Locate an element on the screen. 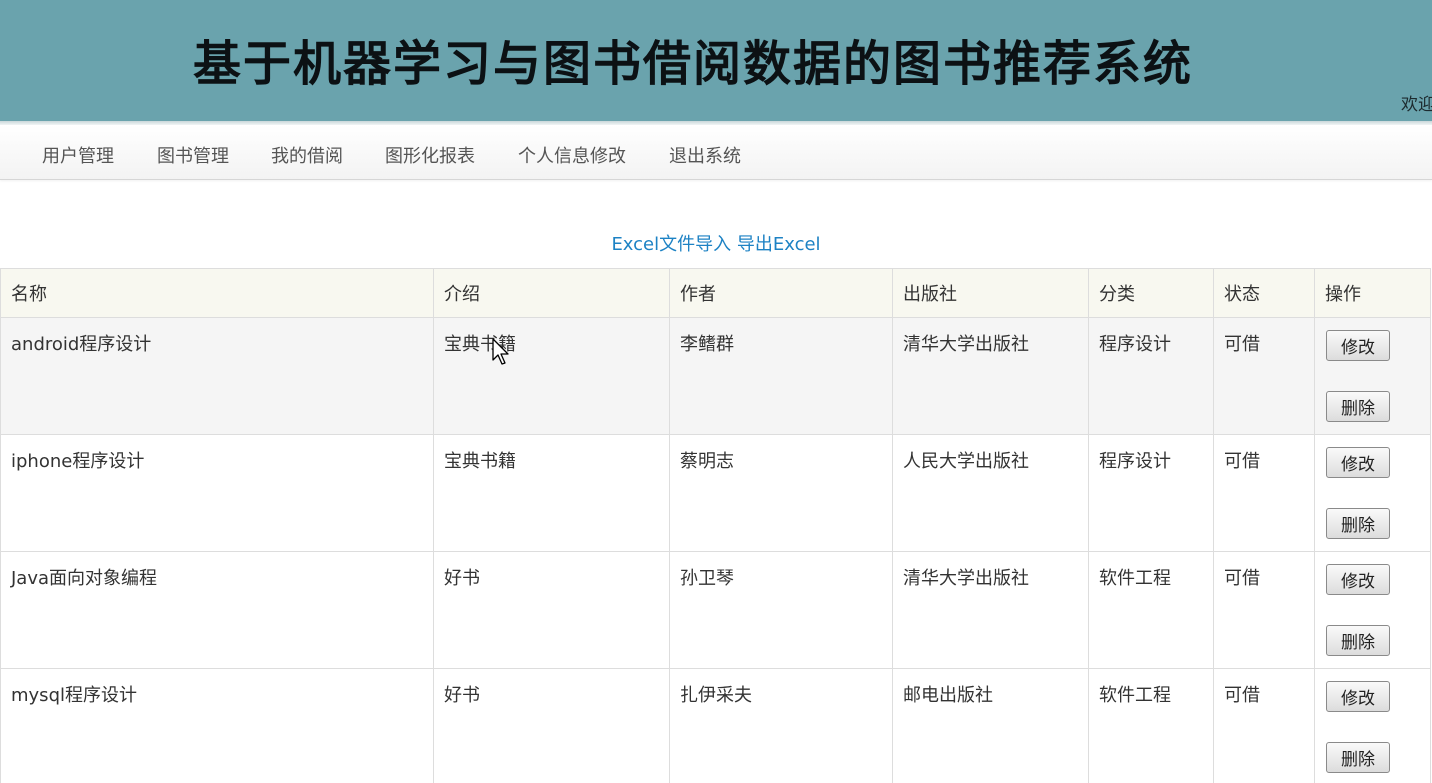 The image size is (1432, 783). cell-name: android程序设计 is located at coordinates (217, 376).